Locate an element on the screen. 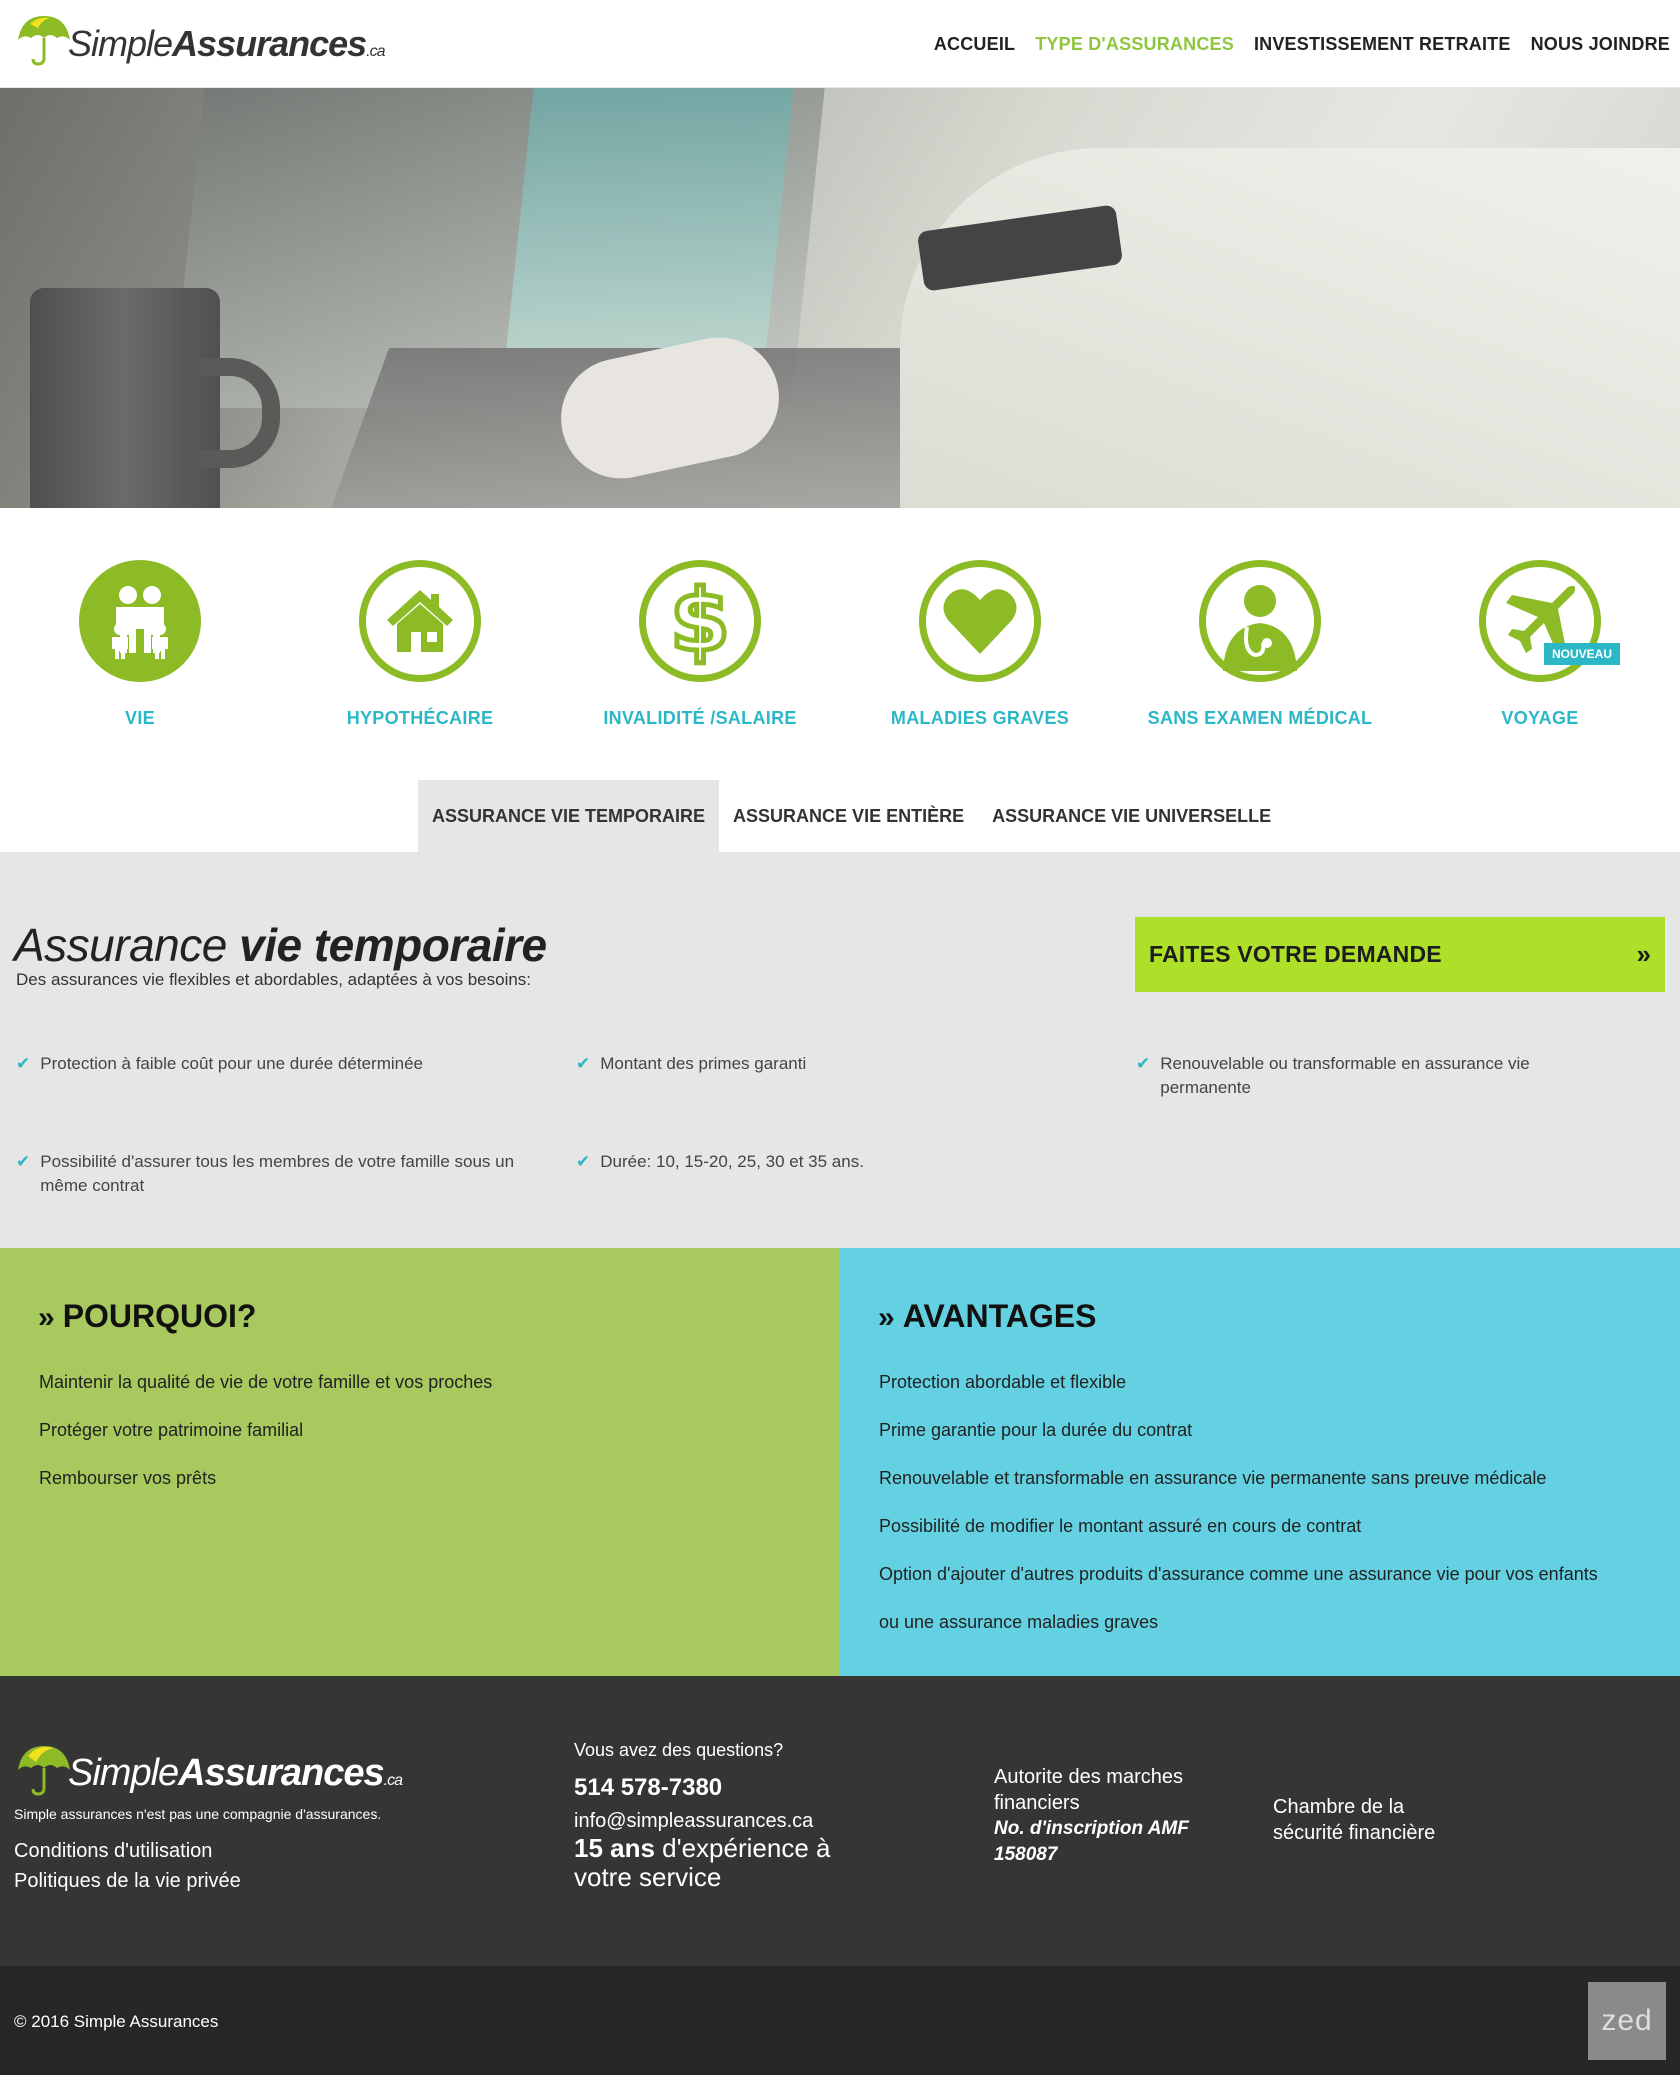 Image resolution: width=1680 pixels, height=2075 pixels. house-icon is located at coordinates (420, 621).